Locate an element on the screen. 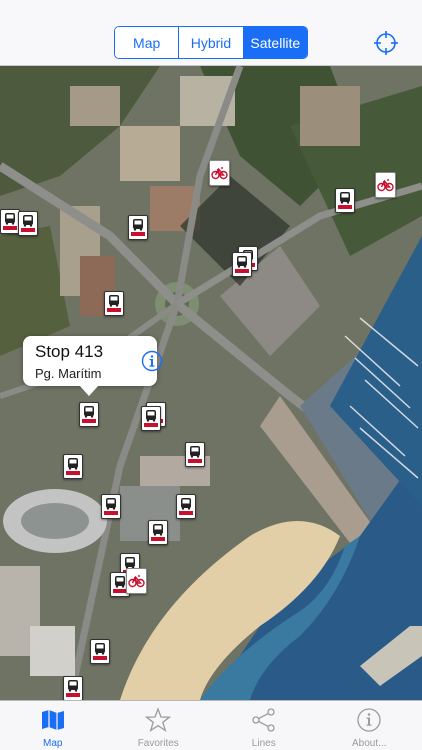  top-bar: Map Hybrid Satellite is located at coordinates (211, 33).